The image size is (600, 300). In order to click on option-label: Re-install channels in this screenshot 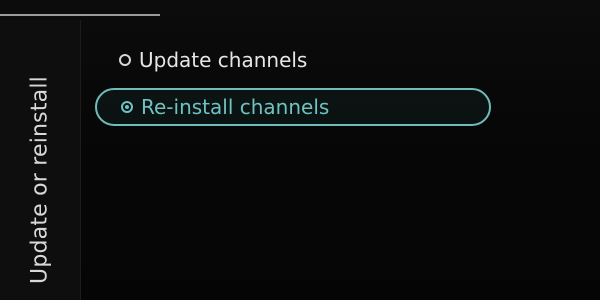, I will do `click(235, 107)`.